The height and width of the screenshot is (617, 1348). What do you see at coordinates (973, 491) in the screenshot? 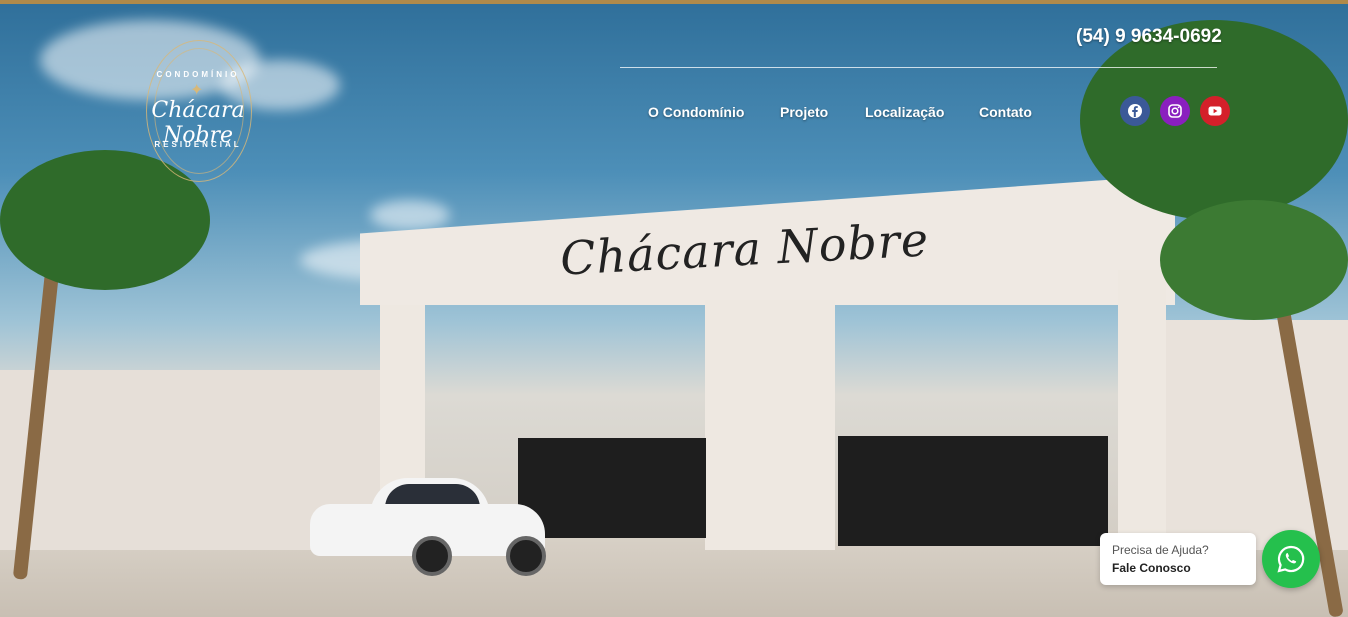
I see `gate-right` at bounding box center [973, 491].